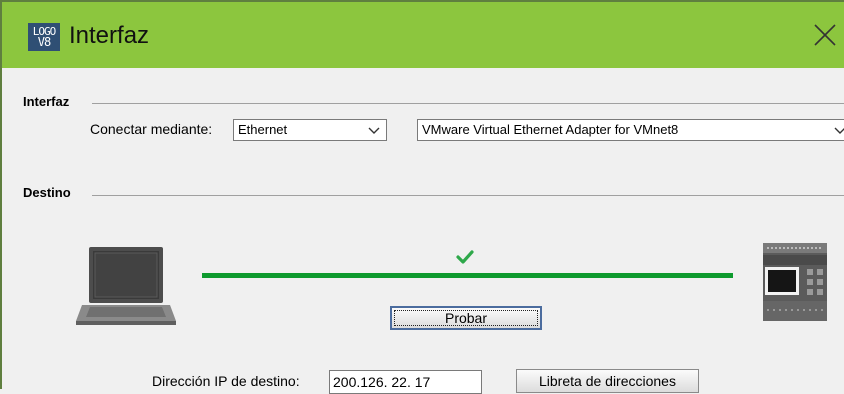 The height and width of the screenshot is (394, 844). What do you see at coordinates (46, 101) in the screenshot?
I see `interface-group-label: Interfaz` at bounding box center [46, 101].